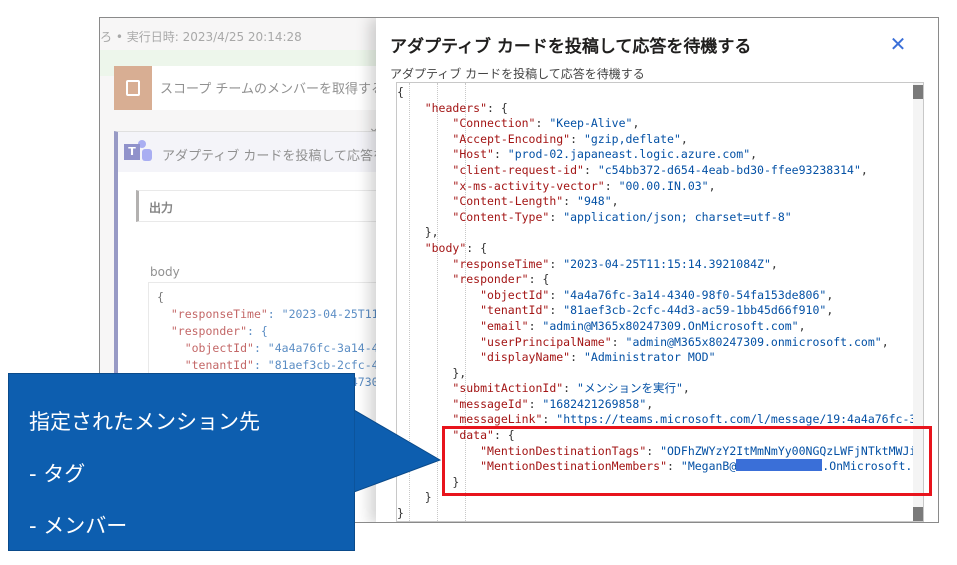 The width and height of the screenshot is (957, 565). What do you see at coordinates (898, 44) in the screenshot?
I see `close-button: ✕` at bounding box center [898, 44].